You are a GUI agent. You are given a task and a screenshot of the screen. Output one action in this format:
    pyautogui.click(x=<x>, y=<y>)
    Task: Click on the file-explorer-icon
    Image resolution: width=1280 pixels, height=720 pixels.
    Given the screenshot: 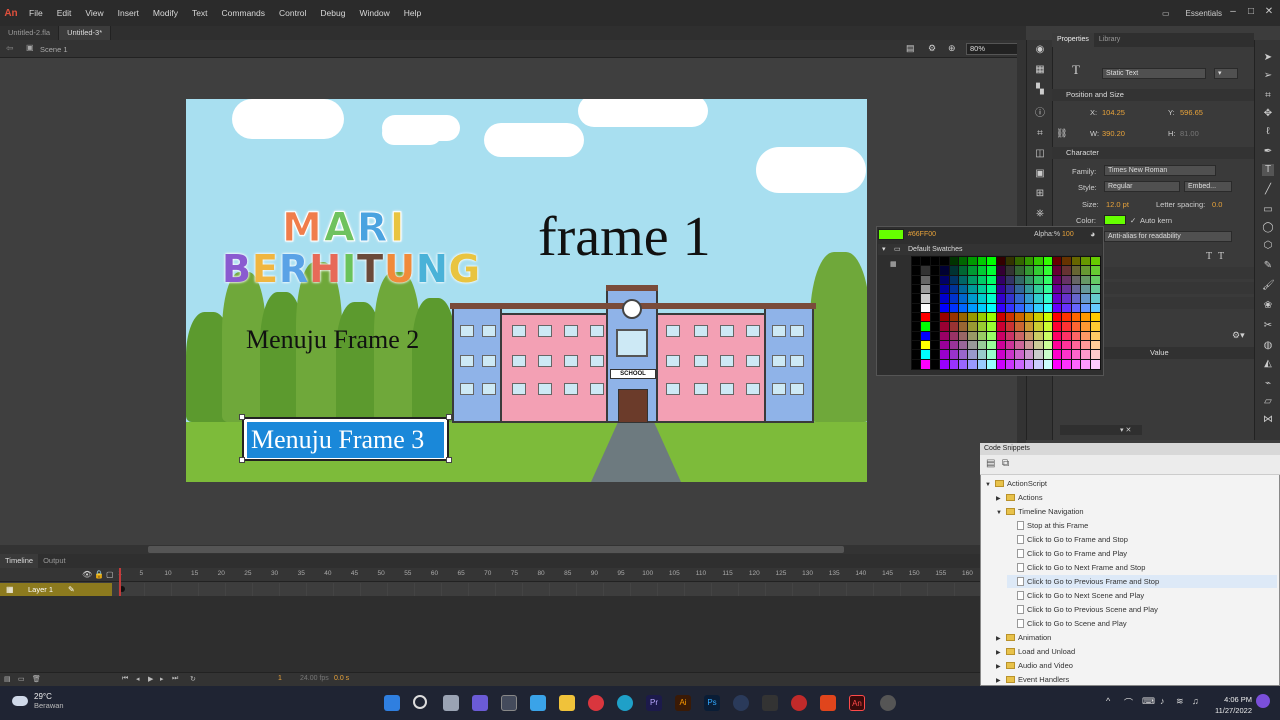 What is the action you would take?
    pyautogui.click(x=567, y=703)
    